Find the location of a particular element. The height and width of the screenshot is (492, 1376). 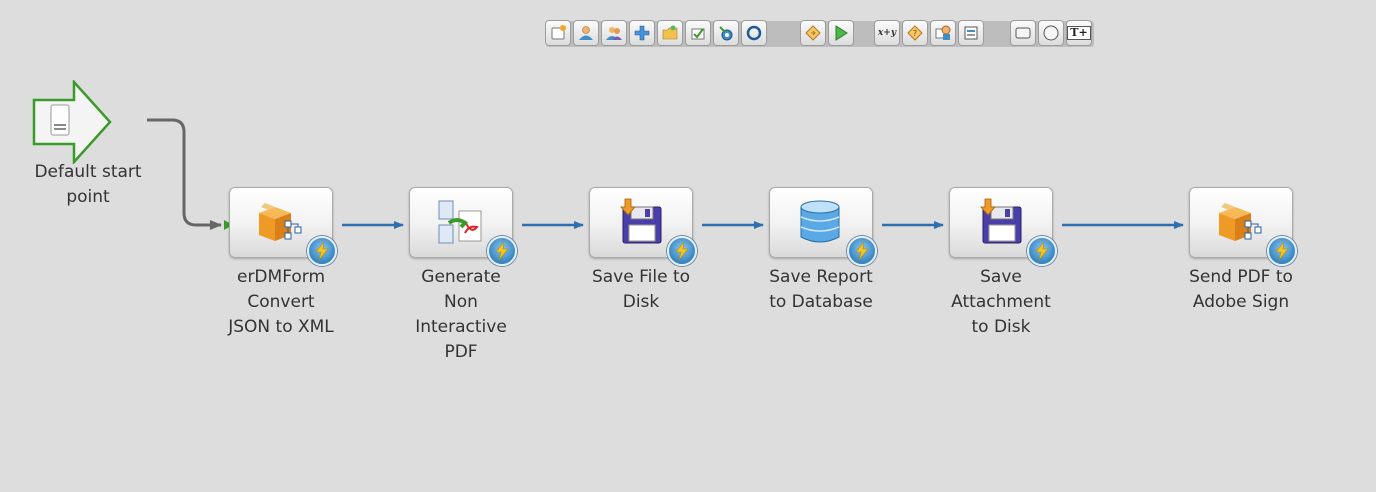

wizard-icon is located at coordinates (698, 34).